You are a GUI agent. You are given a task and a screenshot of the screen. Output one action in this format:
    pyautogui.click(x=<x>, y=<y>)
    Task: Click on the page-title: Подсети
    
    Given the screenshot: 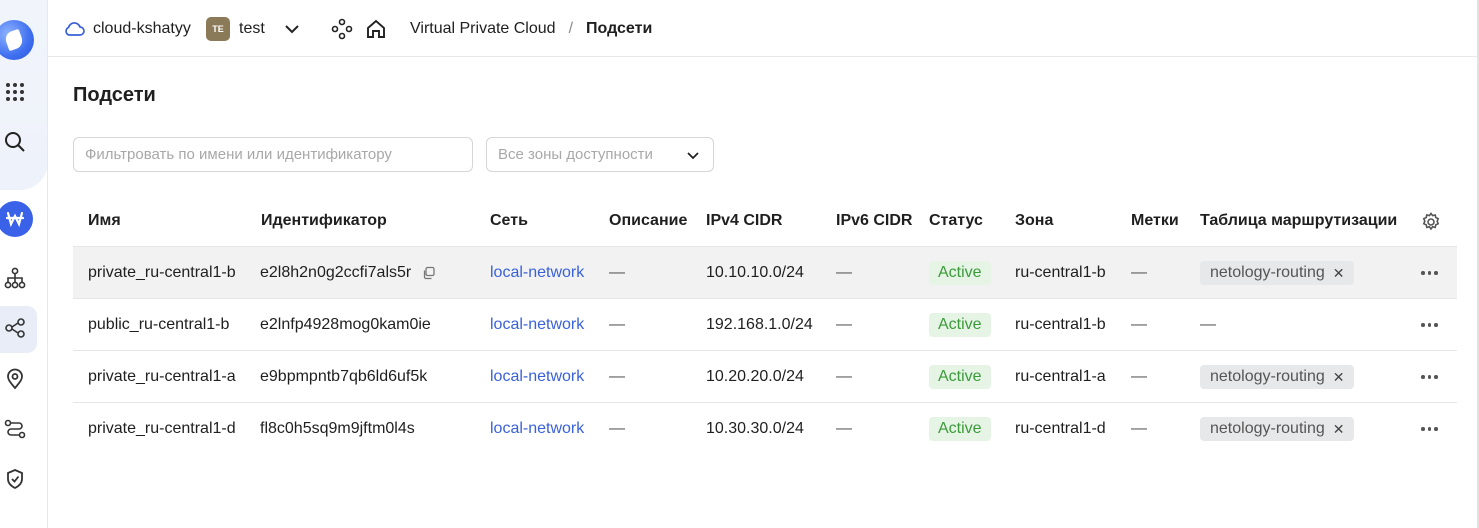 What is the action you would take?
    pyautogui.click(x=114, y=95)
    